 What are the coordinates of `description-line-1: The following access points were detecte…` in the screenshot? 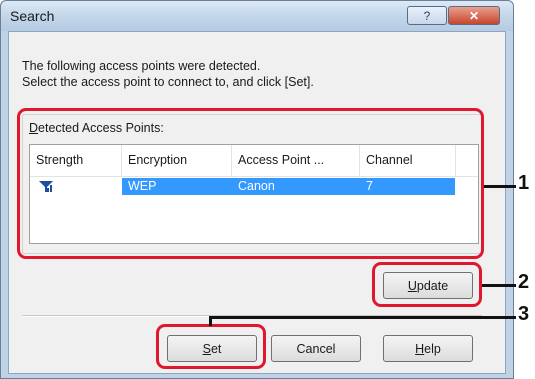 It's located at (141, 66).